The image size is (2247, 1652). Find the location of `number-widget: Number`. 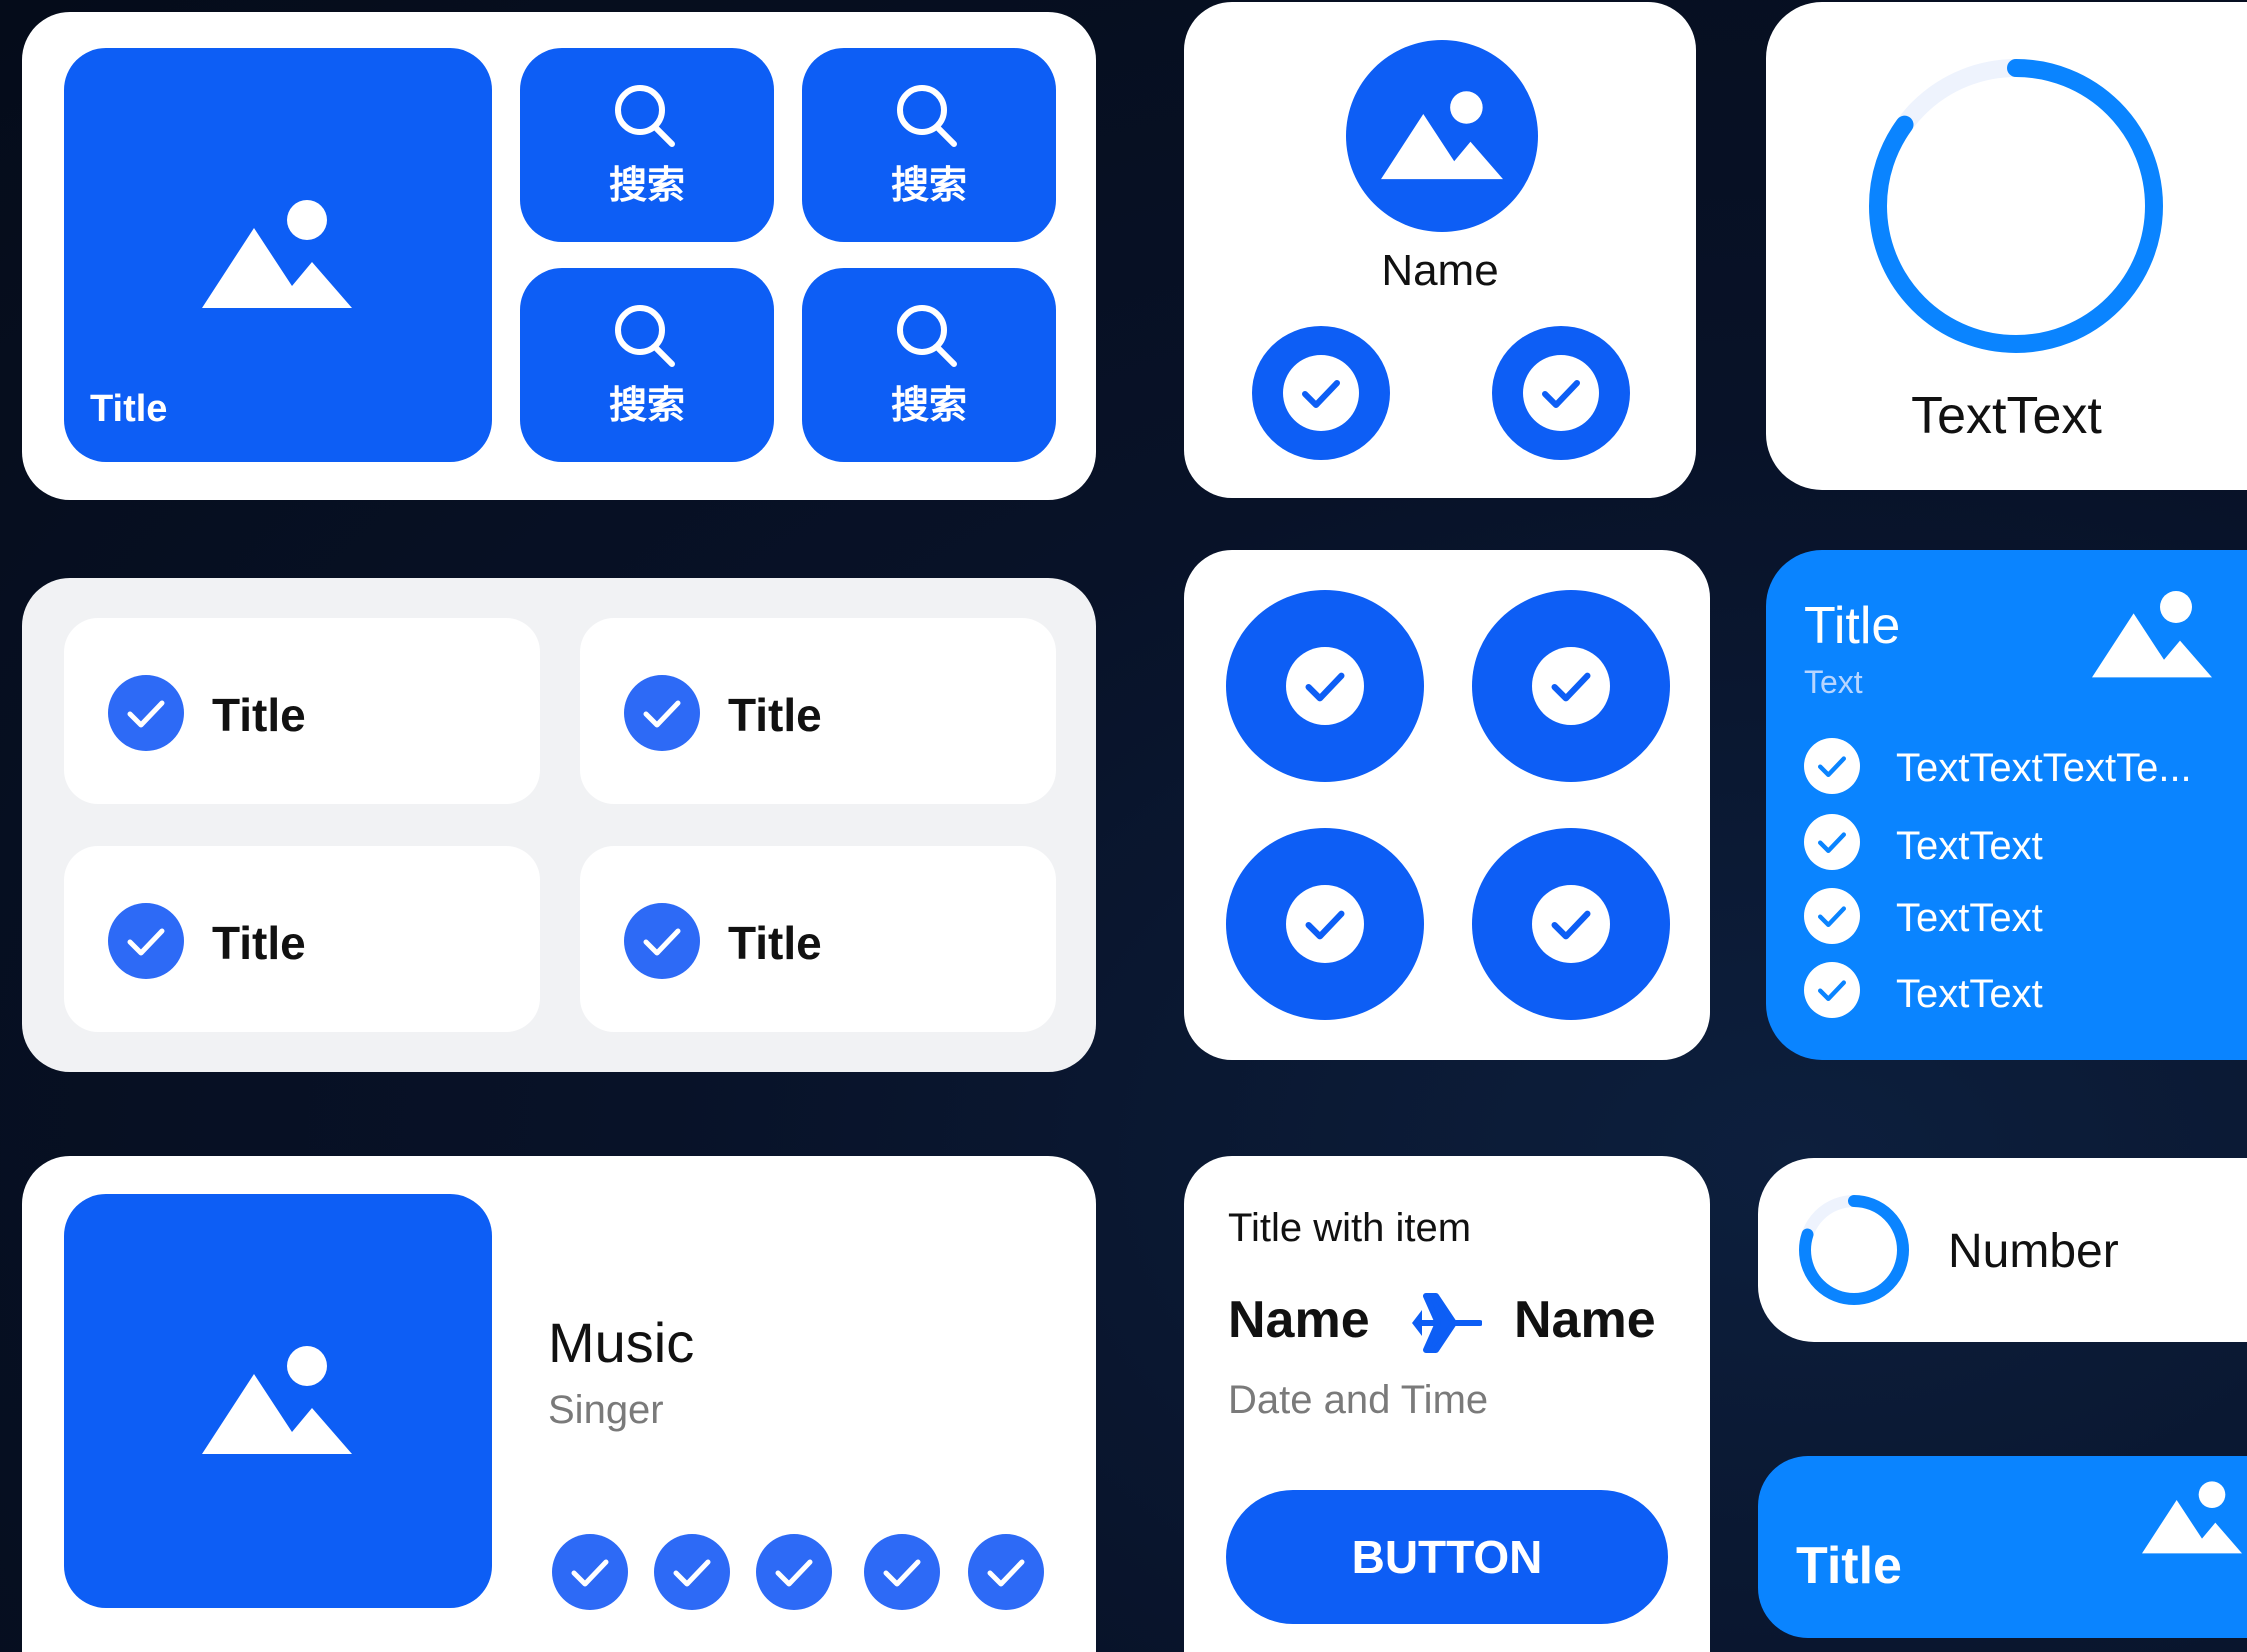

number-widget: Number is located at coordinates (2002, 1250).